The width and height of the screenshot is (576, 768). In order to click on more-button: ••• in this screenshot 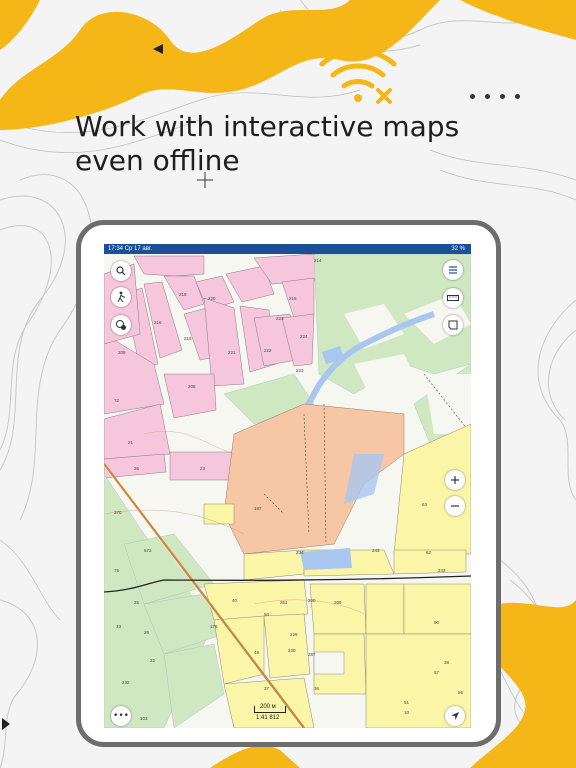, I will do `click(121, 716)`.